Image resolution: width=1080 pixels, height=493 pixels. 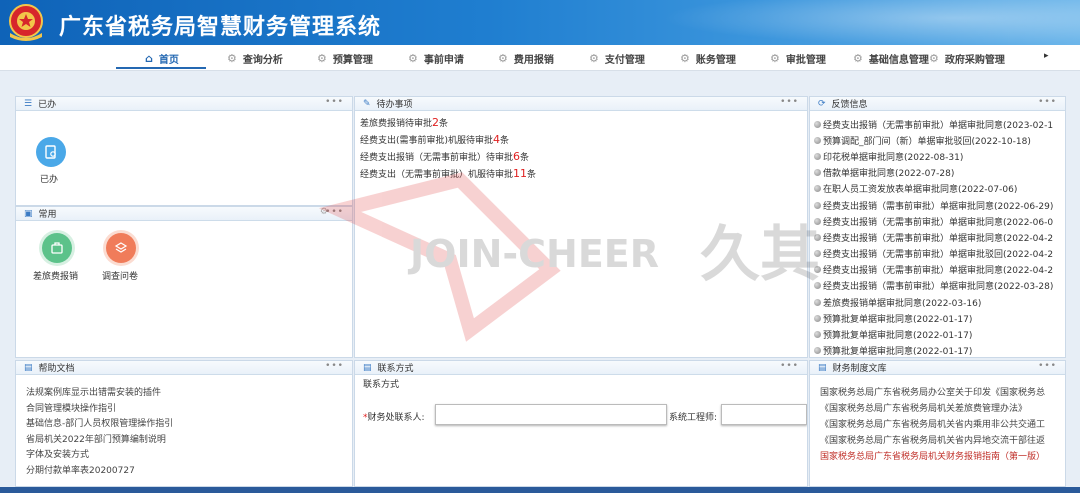 I want to click on panel-title: 联系方式, so click(x=395, y=369).